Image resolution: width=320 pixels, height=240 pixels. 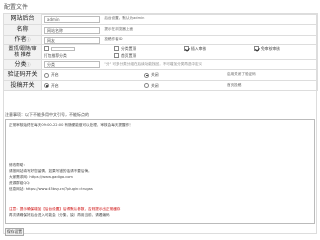 What do you see at coordinates (16, 7) in the screenshot?
I see `page-title: 配置文件` at bounding box center [16, 7].